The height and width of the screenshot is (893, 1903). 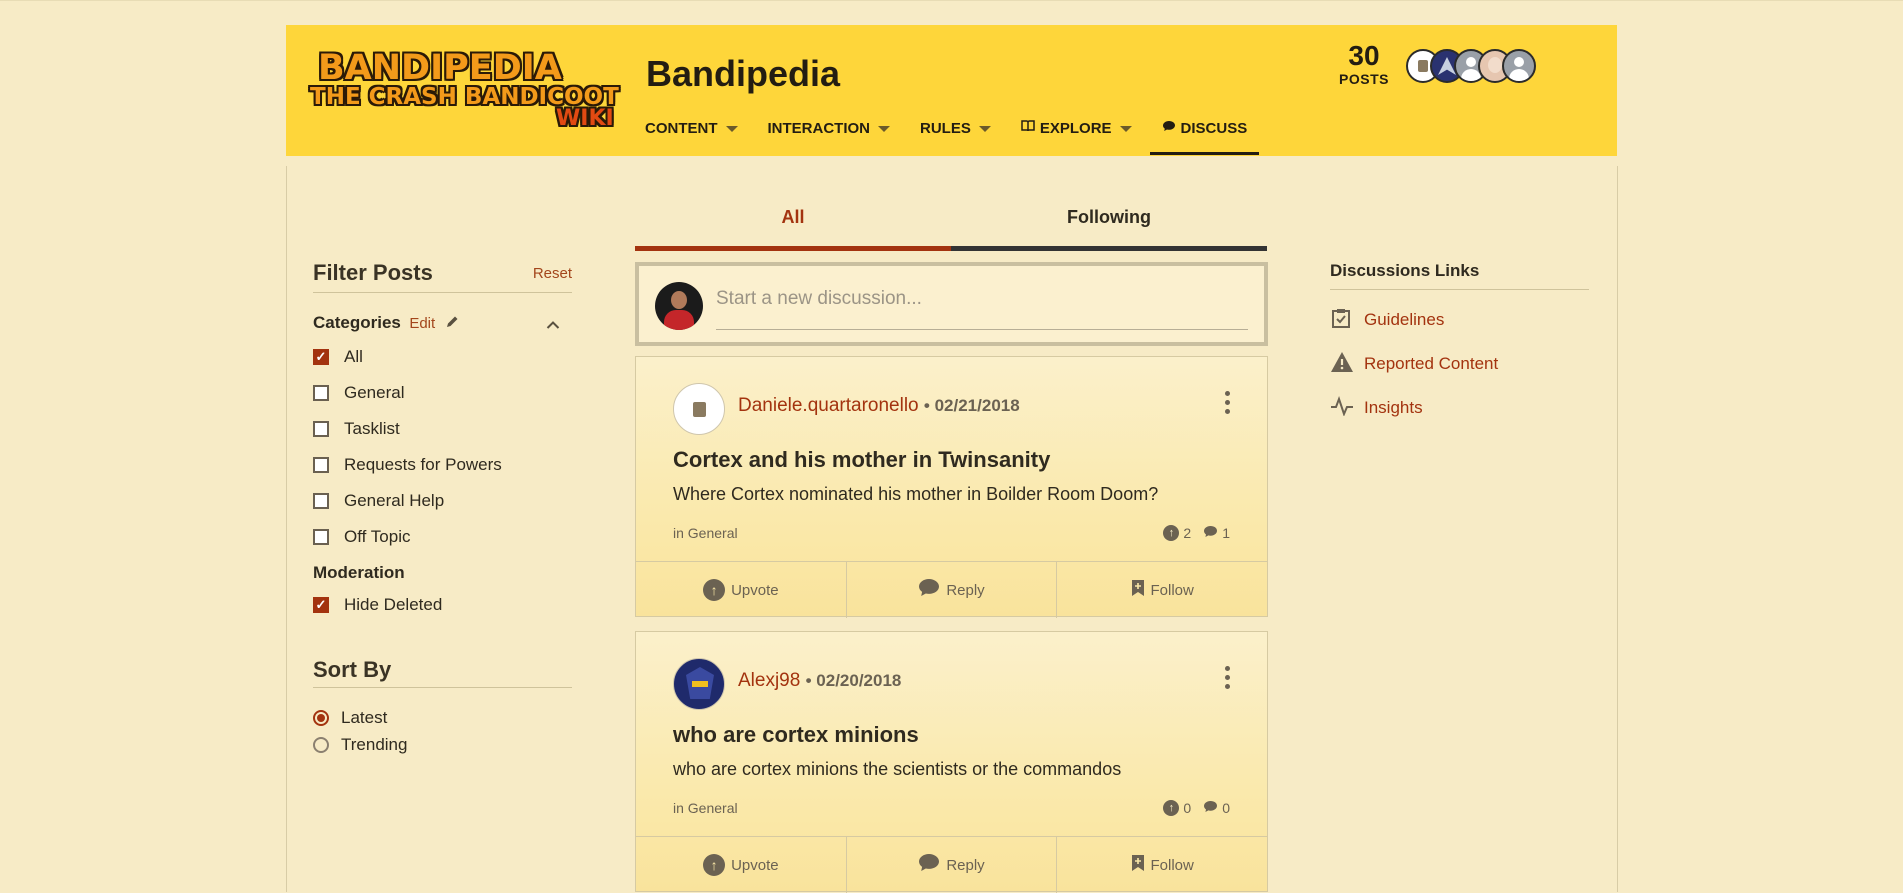 I want to click on post-stats: ↑ 0 0, so click(x=1196, y=808).